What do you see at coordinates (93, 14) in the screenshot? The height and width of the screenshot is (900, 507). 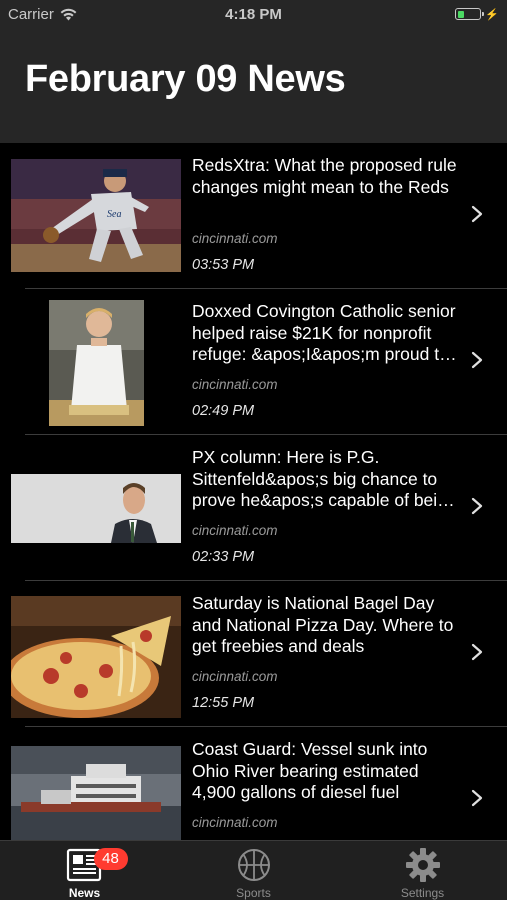 I see `status-left: Carrier` at bounding box center [93, 14].